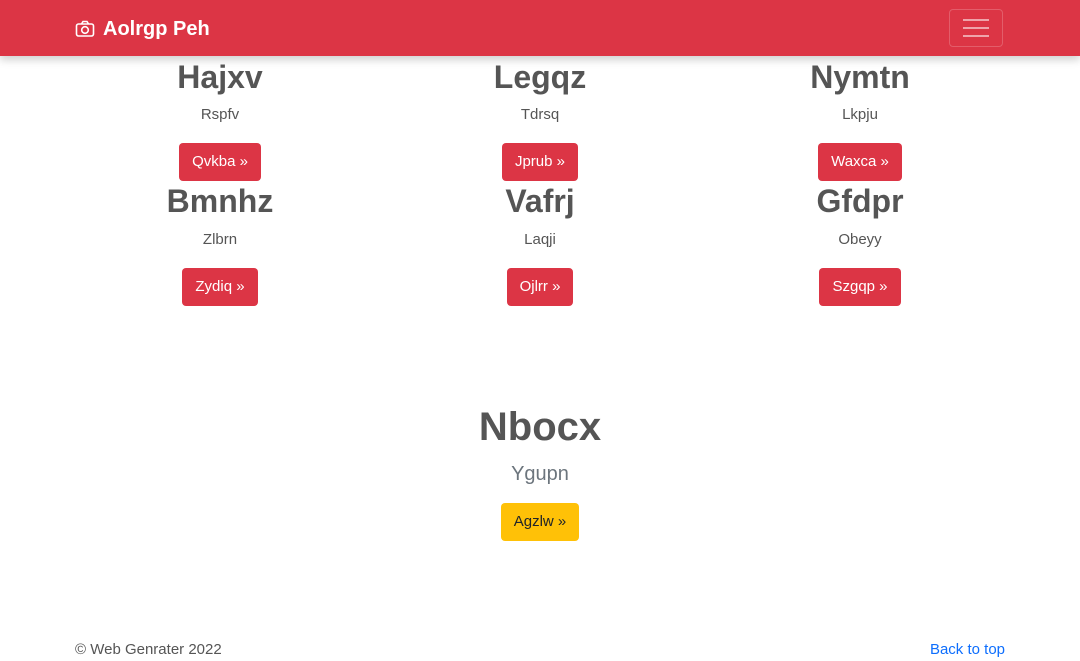  What do you see at coordinates (860, 77) in the screenshot?
I see `card-title: Nymtn` at bounding box center [860, 77].